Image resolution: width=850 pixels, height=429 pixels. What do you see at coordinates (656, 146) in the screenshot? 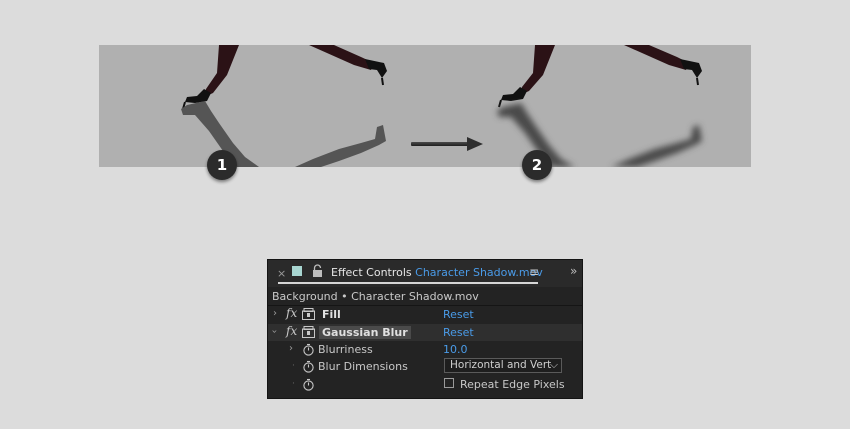
I see `shadow-2-right` at bounding box center [656, 146].